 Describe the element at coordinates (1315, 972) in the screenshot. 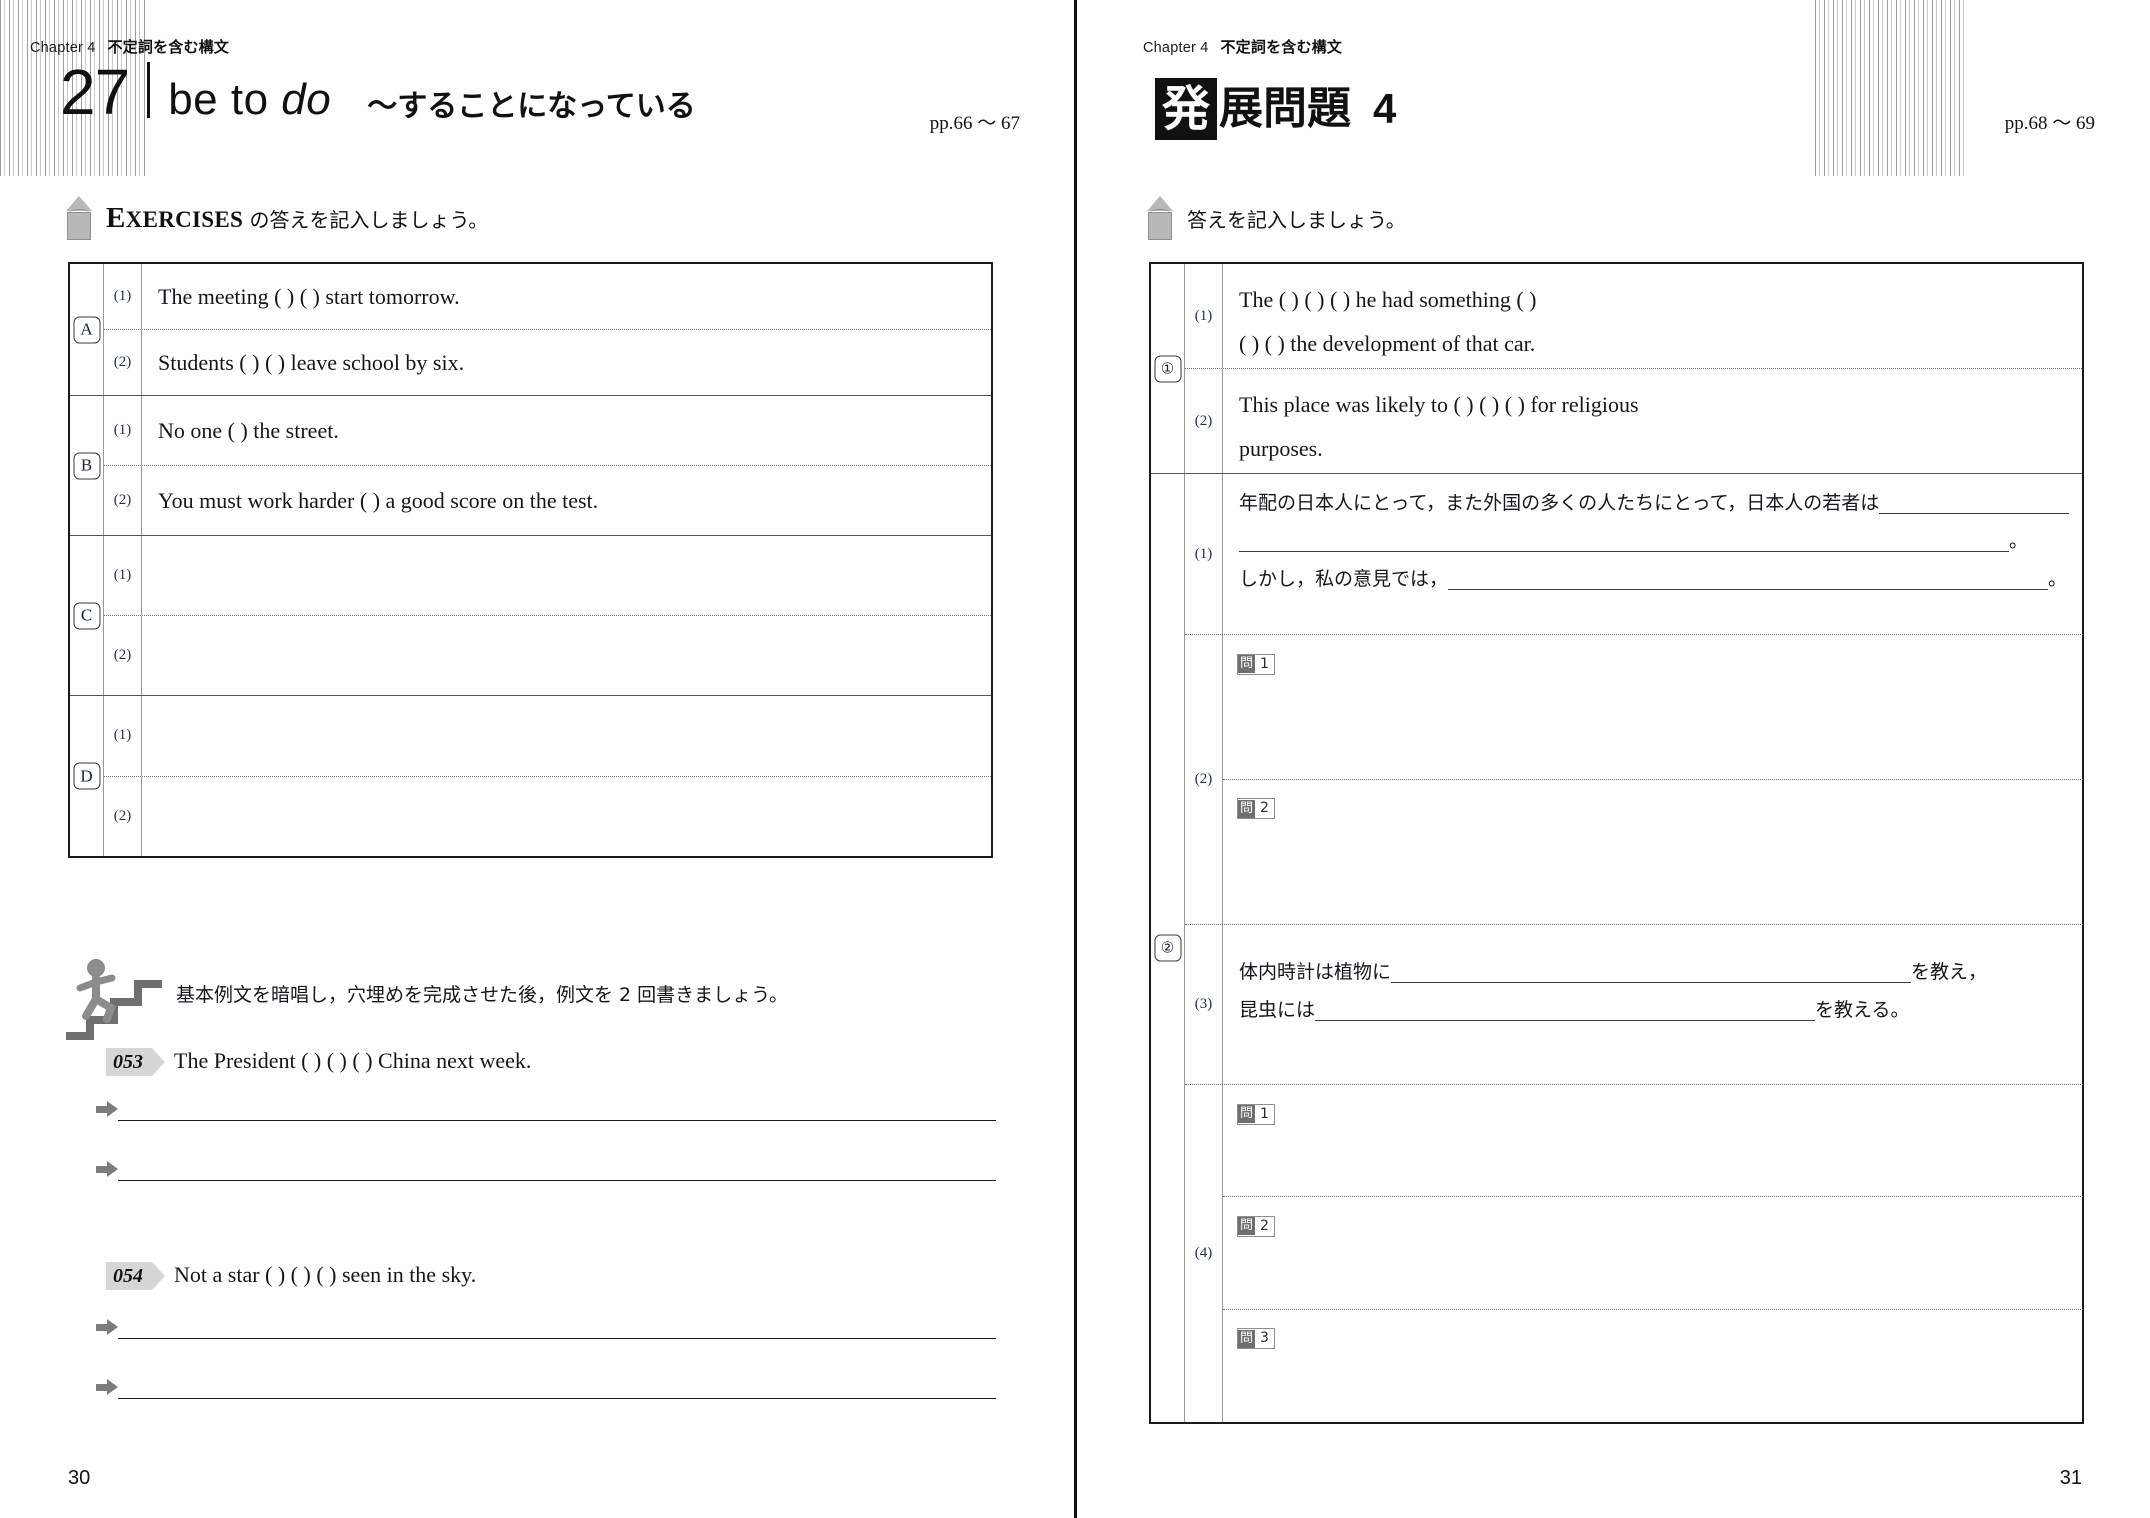

I see `jp-text: 体内時計は植物に` at that location.